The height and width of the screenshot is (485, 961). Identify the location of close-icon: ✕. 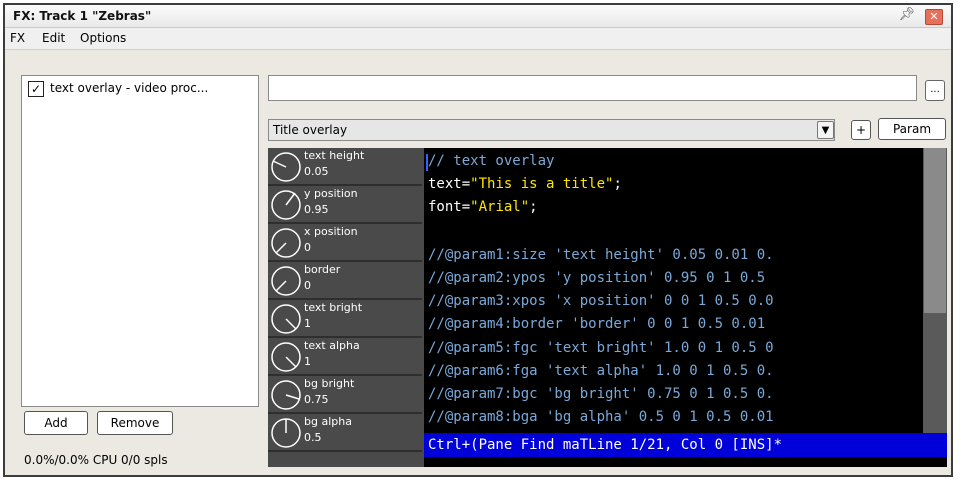
(934, 17).